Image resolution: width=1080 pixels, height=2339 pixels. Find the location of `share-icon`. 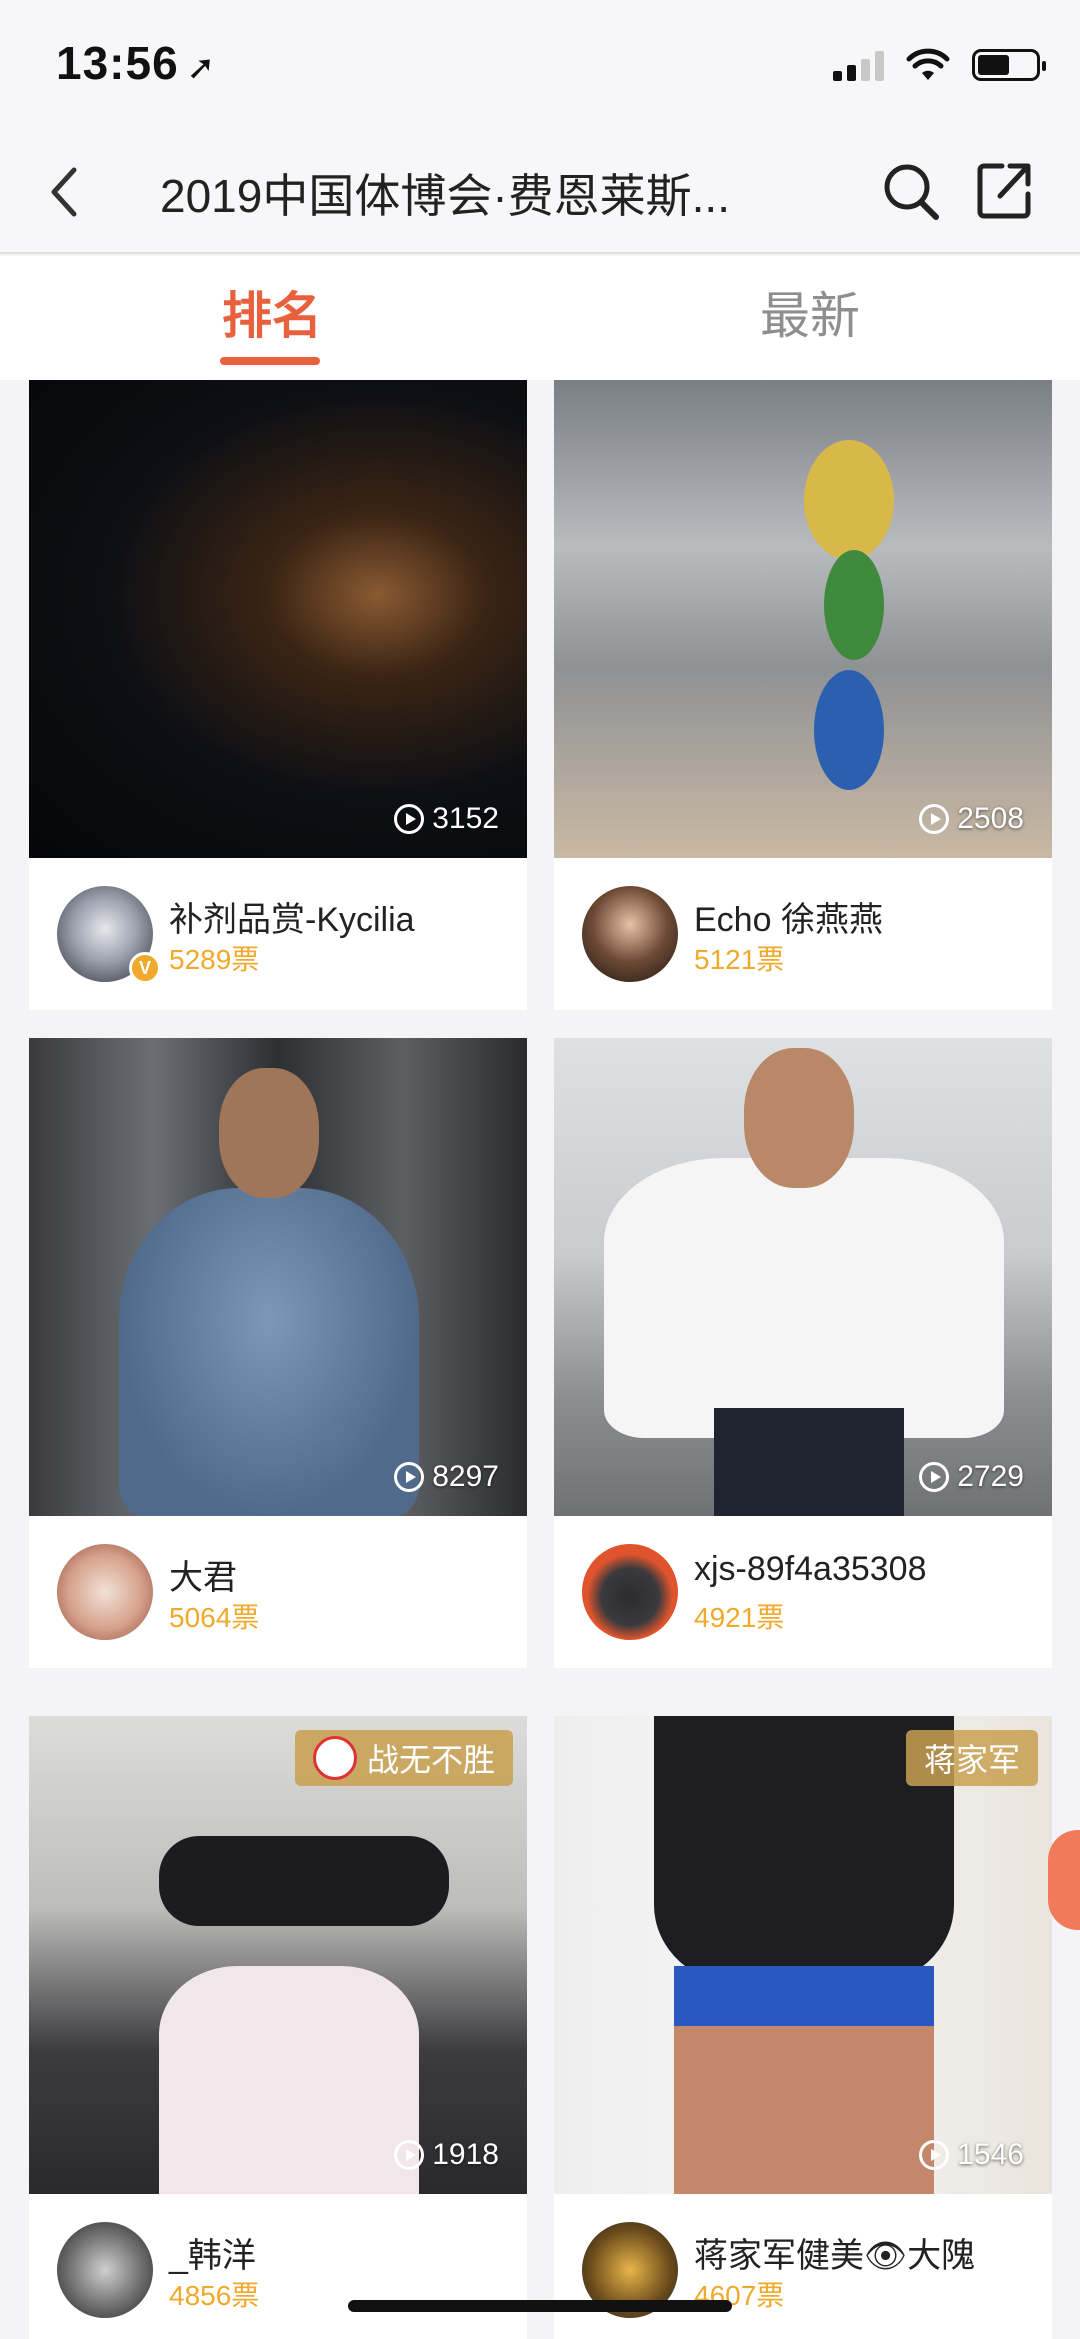

share-icon is located at coordinates (1004, 190).